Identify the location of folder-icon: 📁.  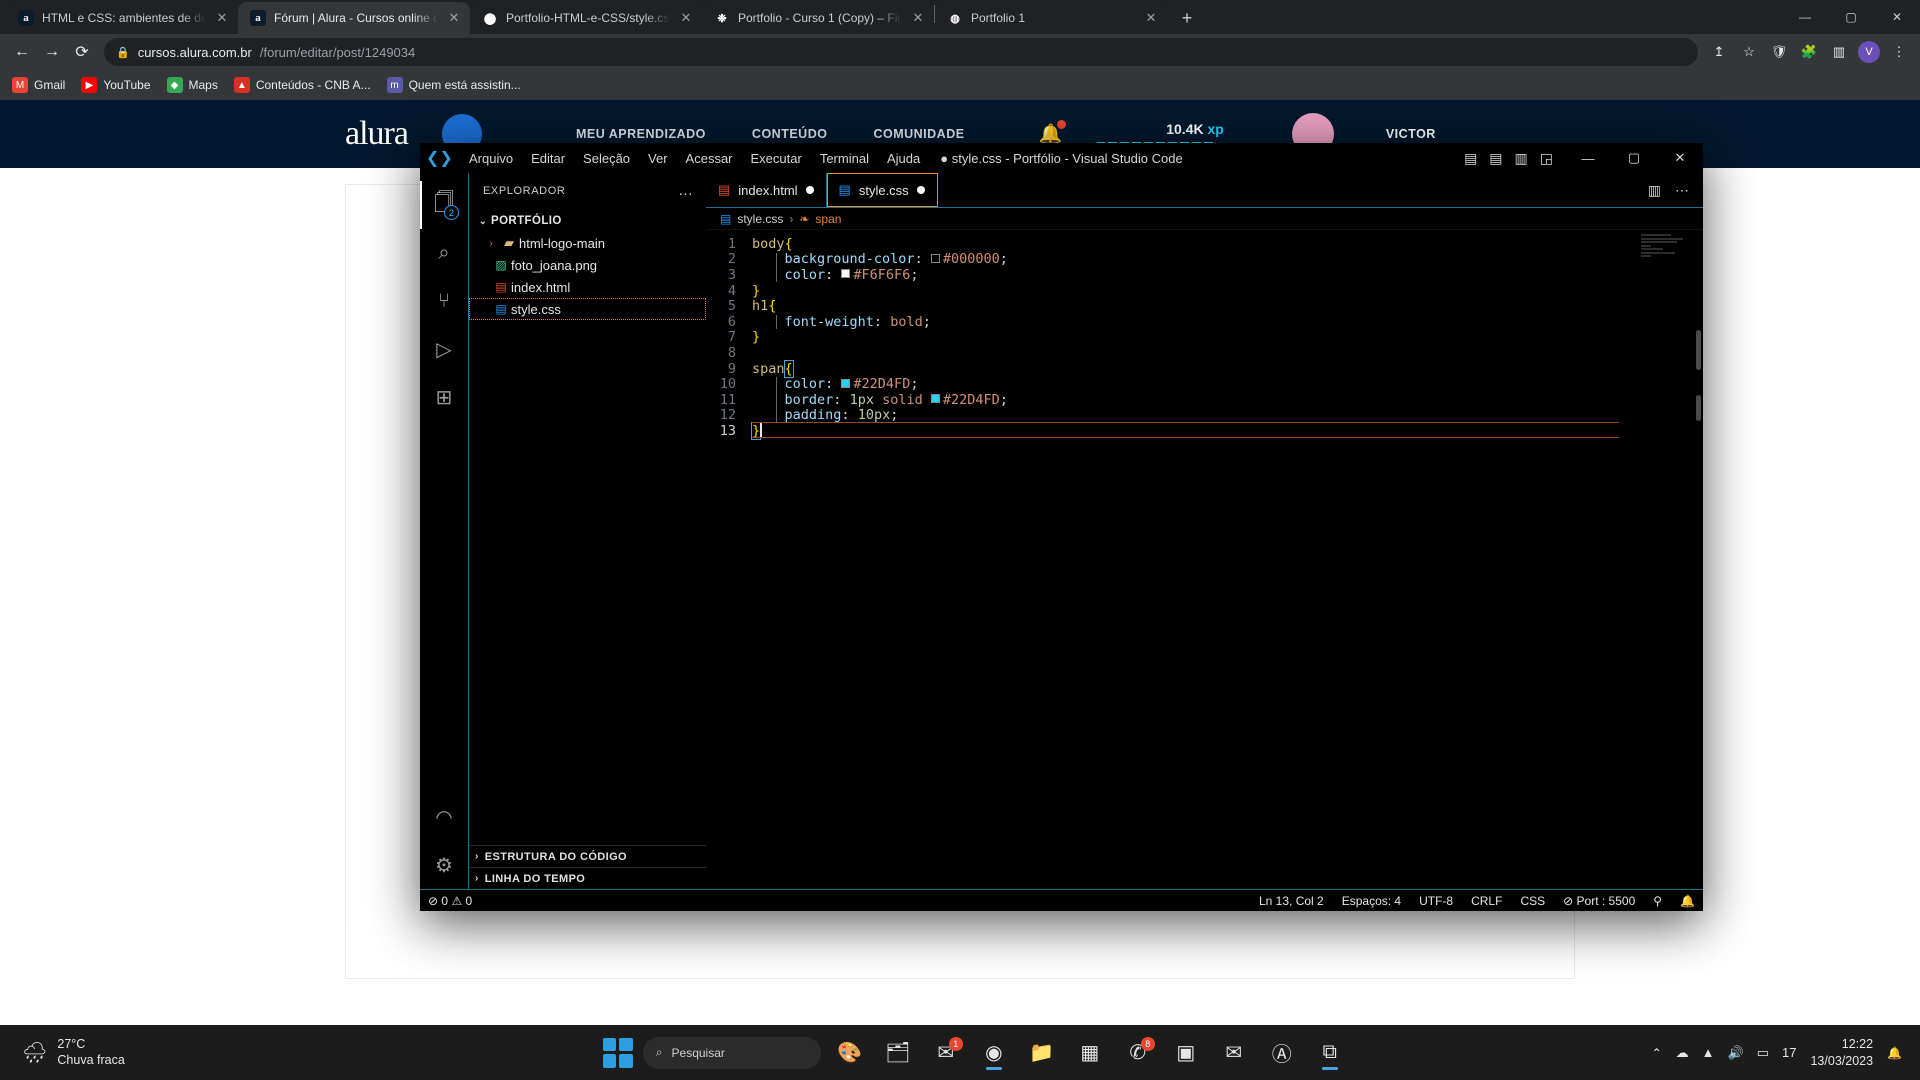
(1042, 1053).